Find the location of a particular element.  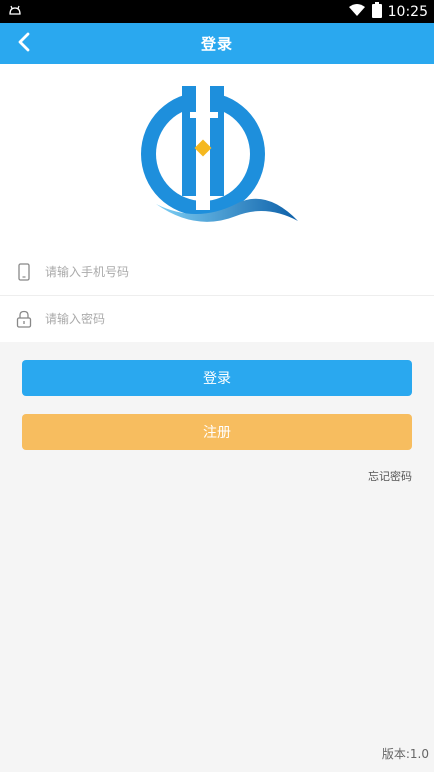

battery-icon is located at coordinates (376, 11).